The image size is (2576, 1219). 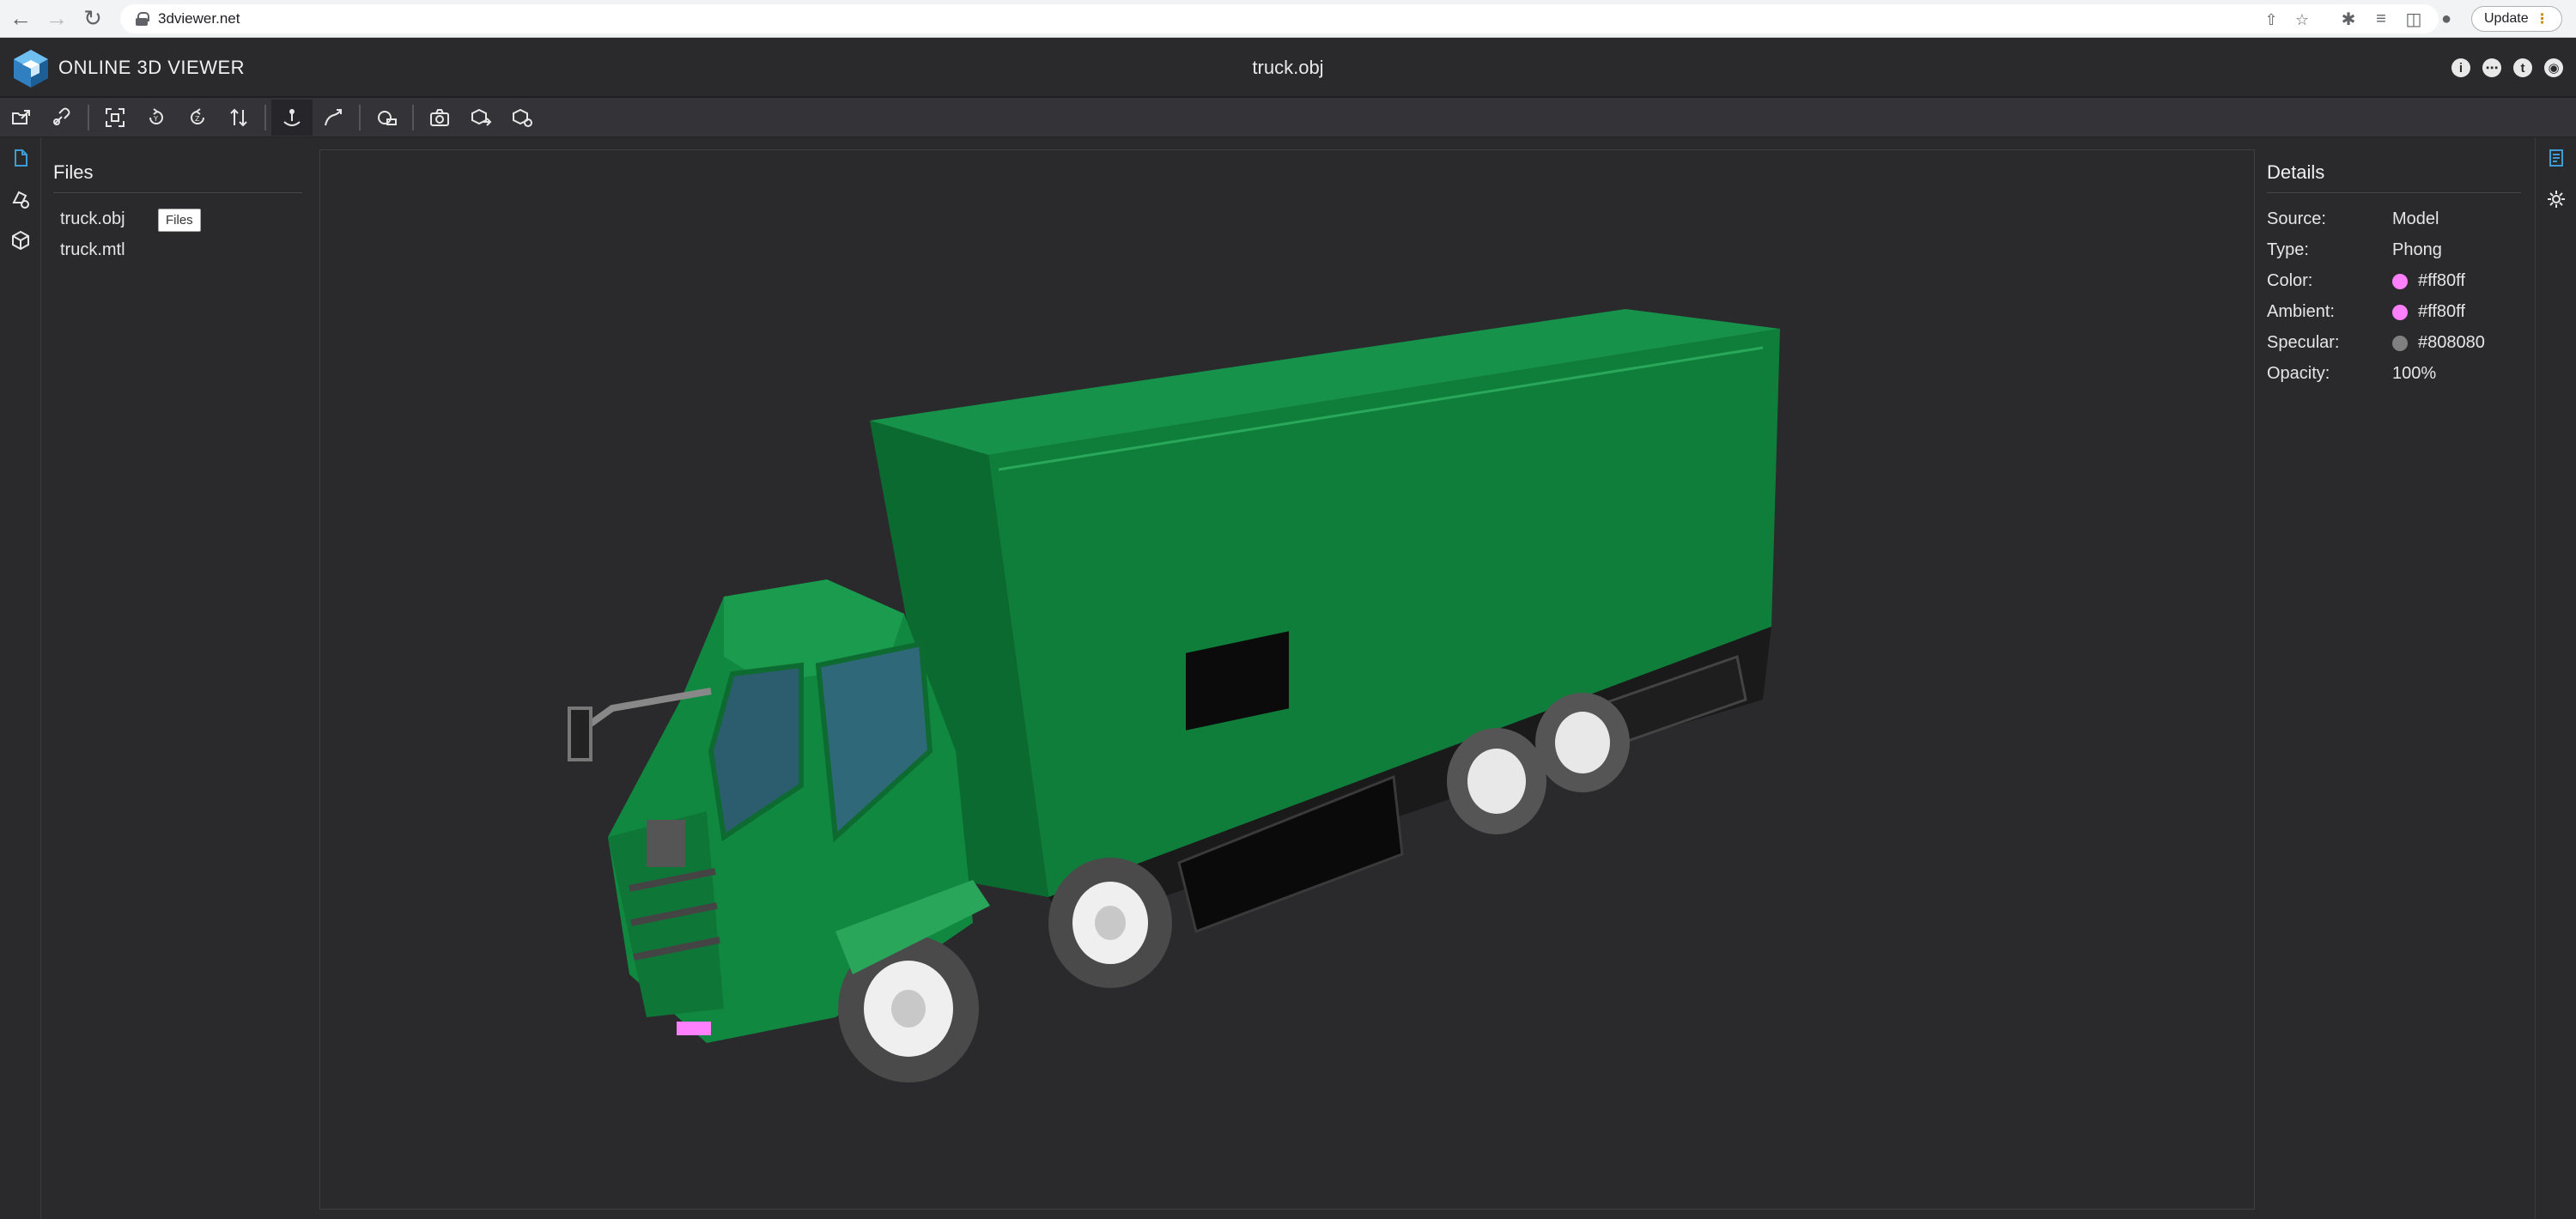 I want to click on svg-text: Y, so click(x=155, y=119).